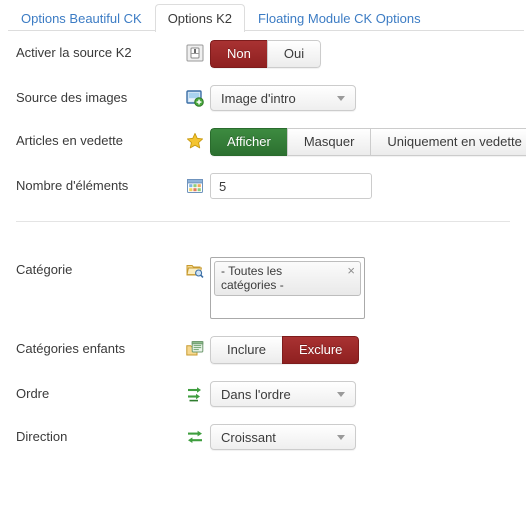  What do you see at coordinates (195, 437) in the screenshot?
I see `swap-arrows-icon` at bounding box center [195, 437].